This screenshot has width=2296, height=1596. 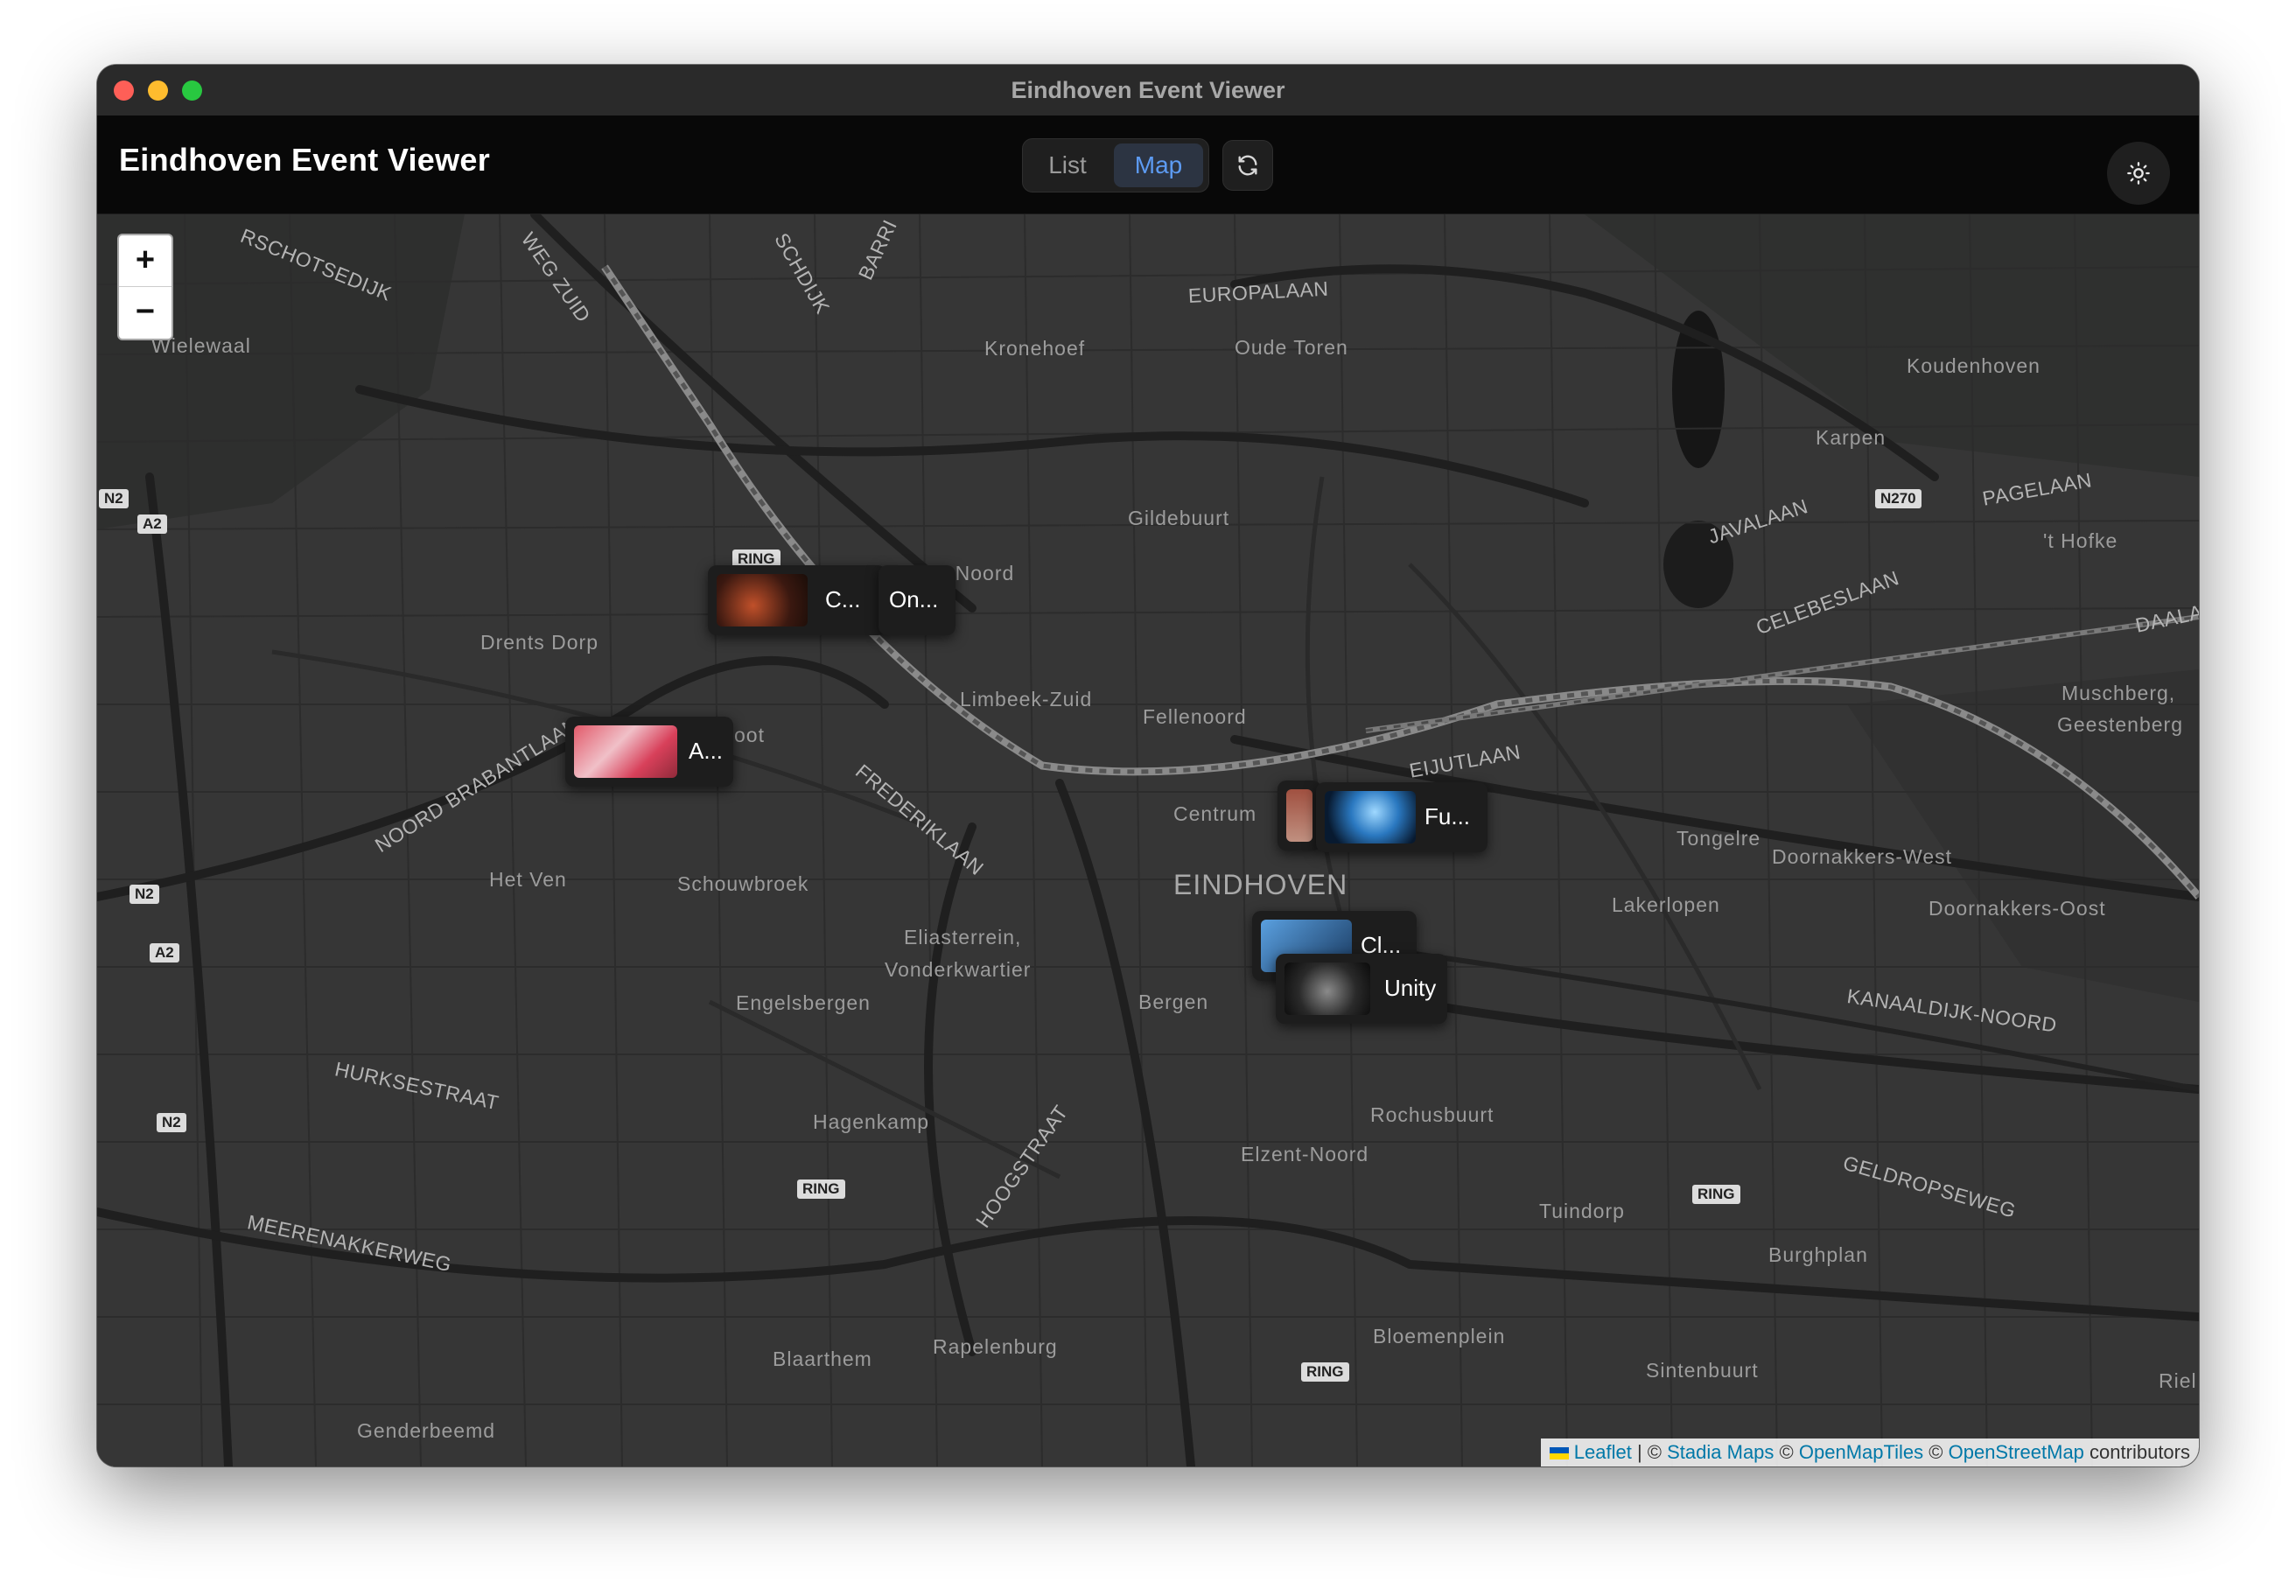 I want to click on sun-icon, so click(x=2138, y=173).